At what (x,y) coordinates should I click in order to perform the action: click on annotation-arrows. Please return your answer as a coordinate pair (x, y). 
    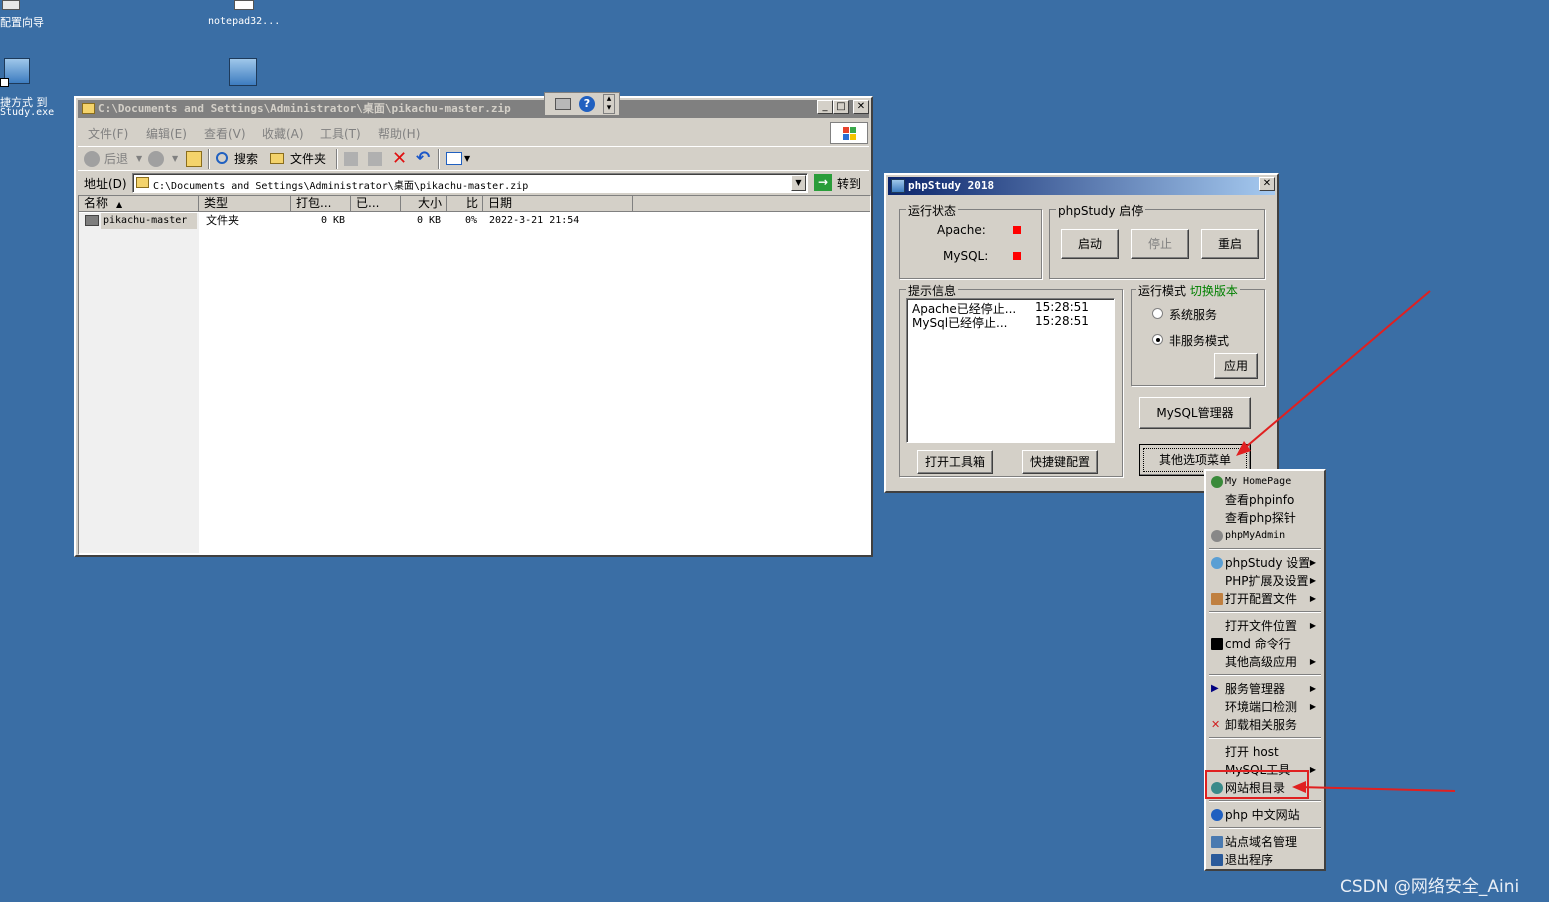
    Looking at the image, I should click on (1346, 541).